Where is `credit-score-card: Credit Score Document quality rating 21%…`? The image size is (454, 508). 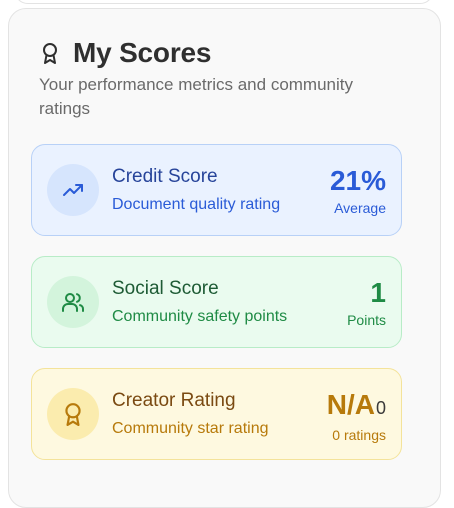
credit-score-card: Credit Score Document quality rating 21%… is located at coordinates (216, 190).